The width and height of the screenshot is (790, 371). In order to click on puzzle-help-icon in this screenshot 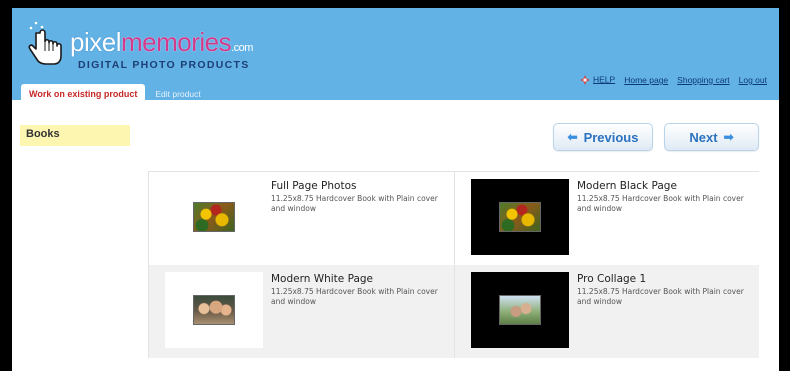, I will do `click(585, 80)`.